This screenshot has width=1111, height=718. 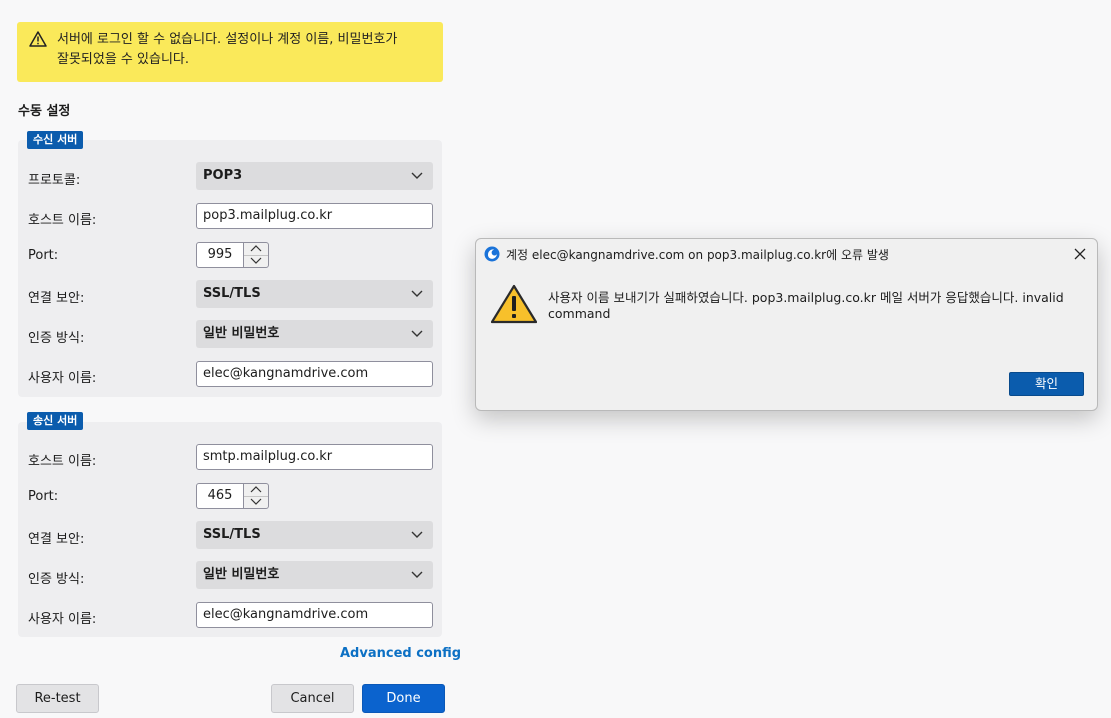 I want to click on outgoing-server-badge: 송신 서버, so click(x=55, y=421).